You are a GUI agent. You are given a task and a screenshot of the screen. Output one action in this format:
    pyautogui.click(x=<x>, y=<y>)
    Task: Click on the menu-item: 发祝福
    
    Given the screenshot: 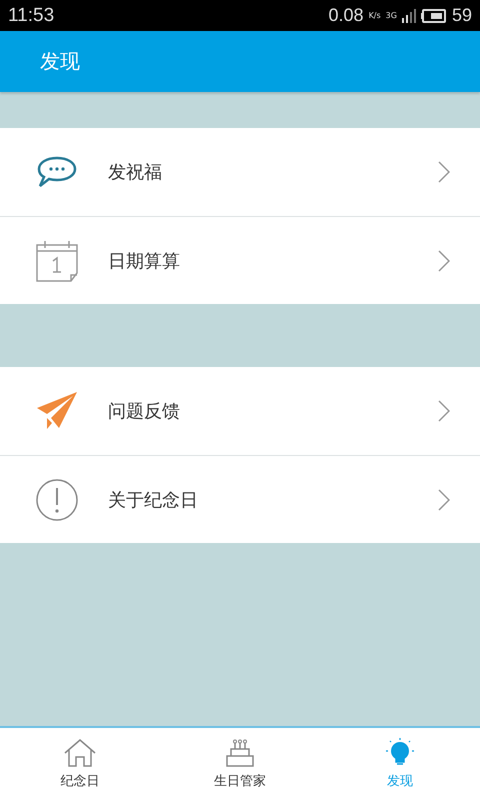 What is the action you would take?
    pyautogui.click(x=240, y=172)
    